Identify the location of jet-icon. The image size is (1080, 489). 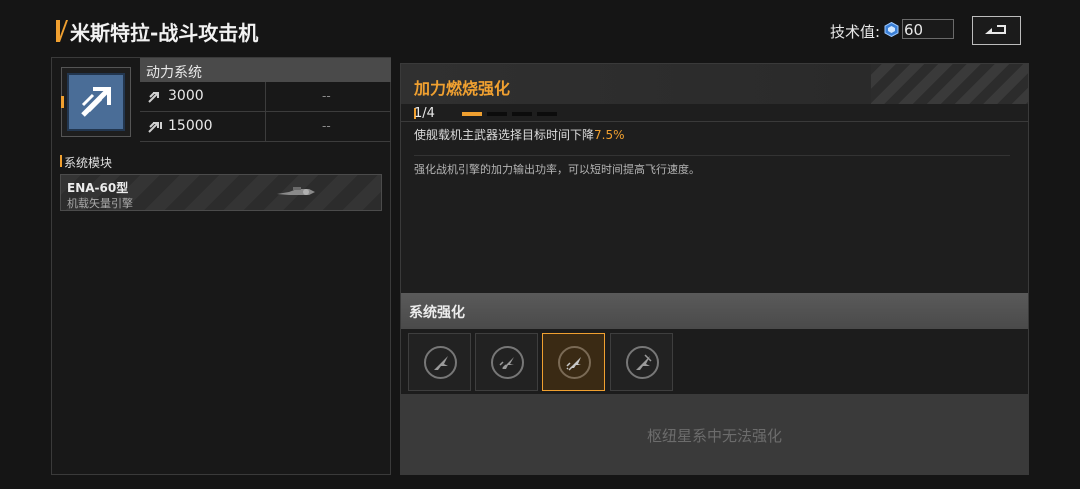
(441, 363).